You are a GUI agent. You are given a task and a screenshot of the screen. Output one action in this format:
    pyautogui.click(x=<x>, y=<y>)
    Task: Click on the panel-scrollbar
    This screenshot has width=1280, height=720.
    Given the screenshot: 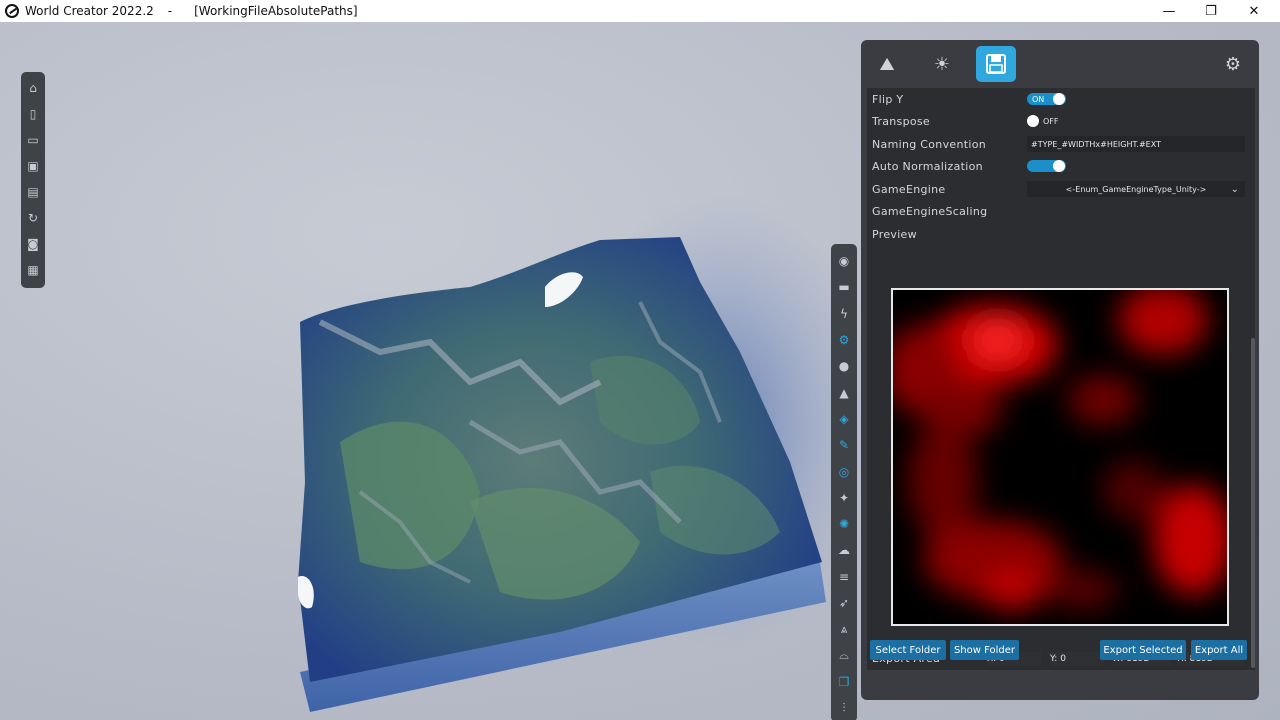 What is the action you would take?
    pyautogui.click(x=1253, y=379)
    